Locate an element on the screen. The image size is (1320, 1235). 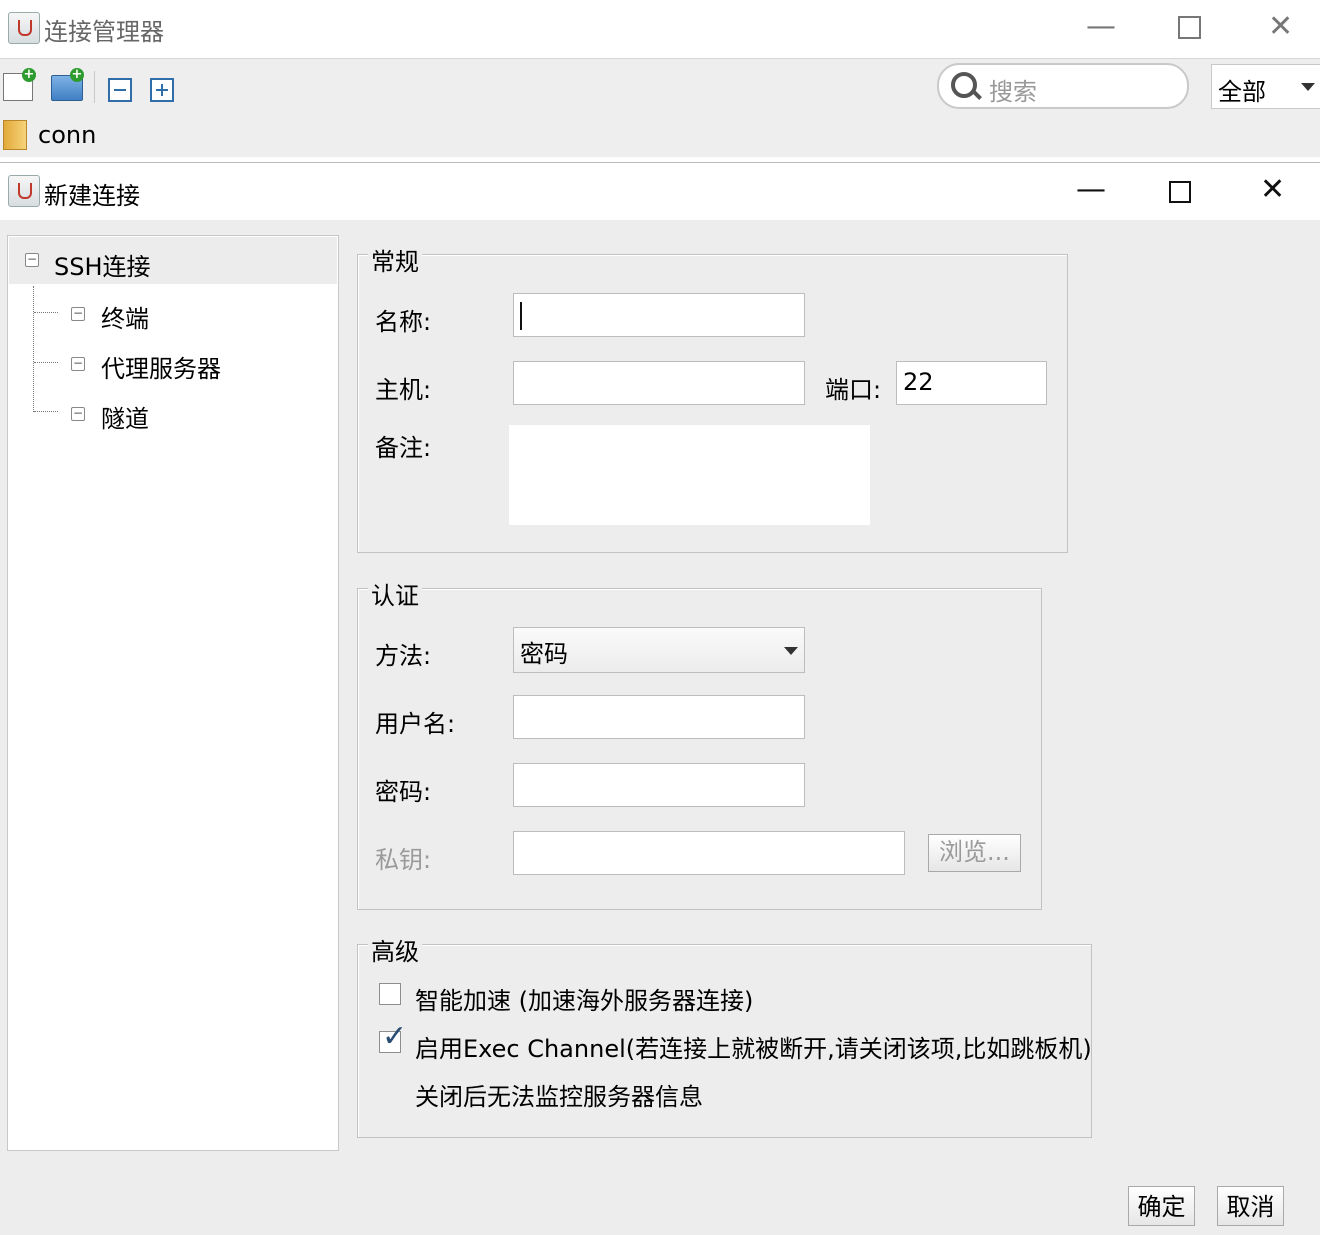
notes-label: 备注: is located at coordinates (403, 448).